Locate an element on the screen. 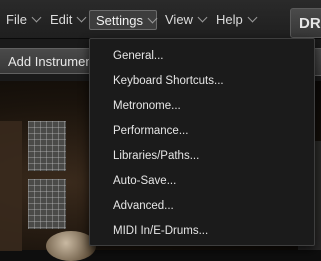 This screenshot has height=261, width=321. menu-file: File is located at coordinates (23, 20).